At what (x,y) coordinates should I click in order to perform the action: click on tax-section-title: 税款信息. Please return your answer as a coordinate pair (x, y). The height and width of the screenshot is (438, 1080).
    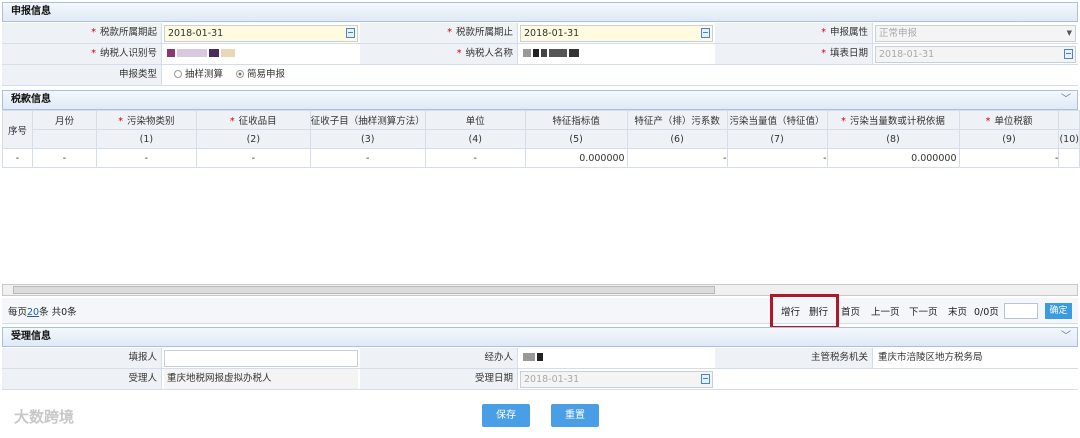
    Looking at the image, I should click on (31, 99).